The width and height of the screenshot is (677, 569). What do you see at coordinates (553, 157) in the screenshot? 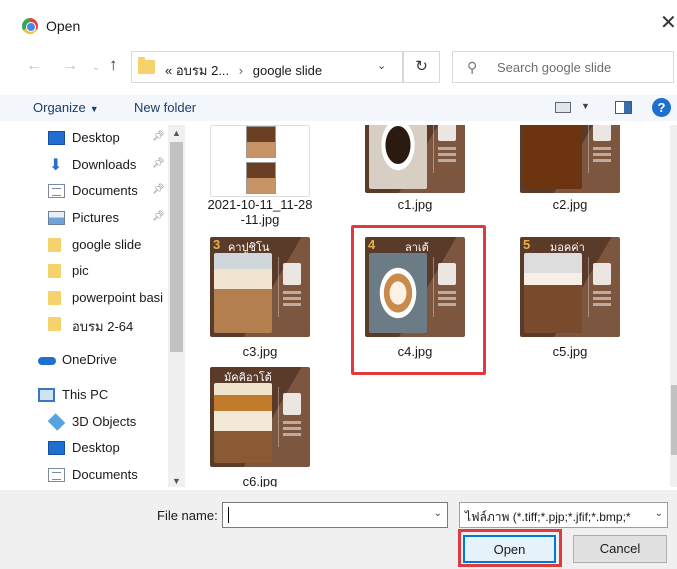
I see `iced-coffee-photo` at bounding box center [553, 157].